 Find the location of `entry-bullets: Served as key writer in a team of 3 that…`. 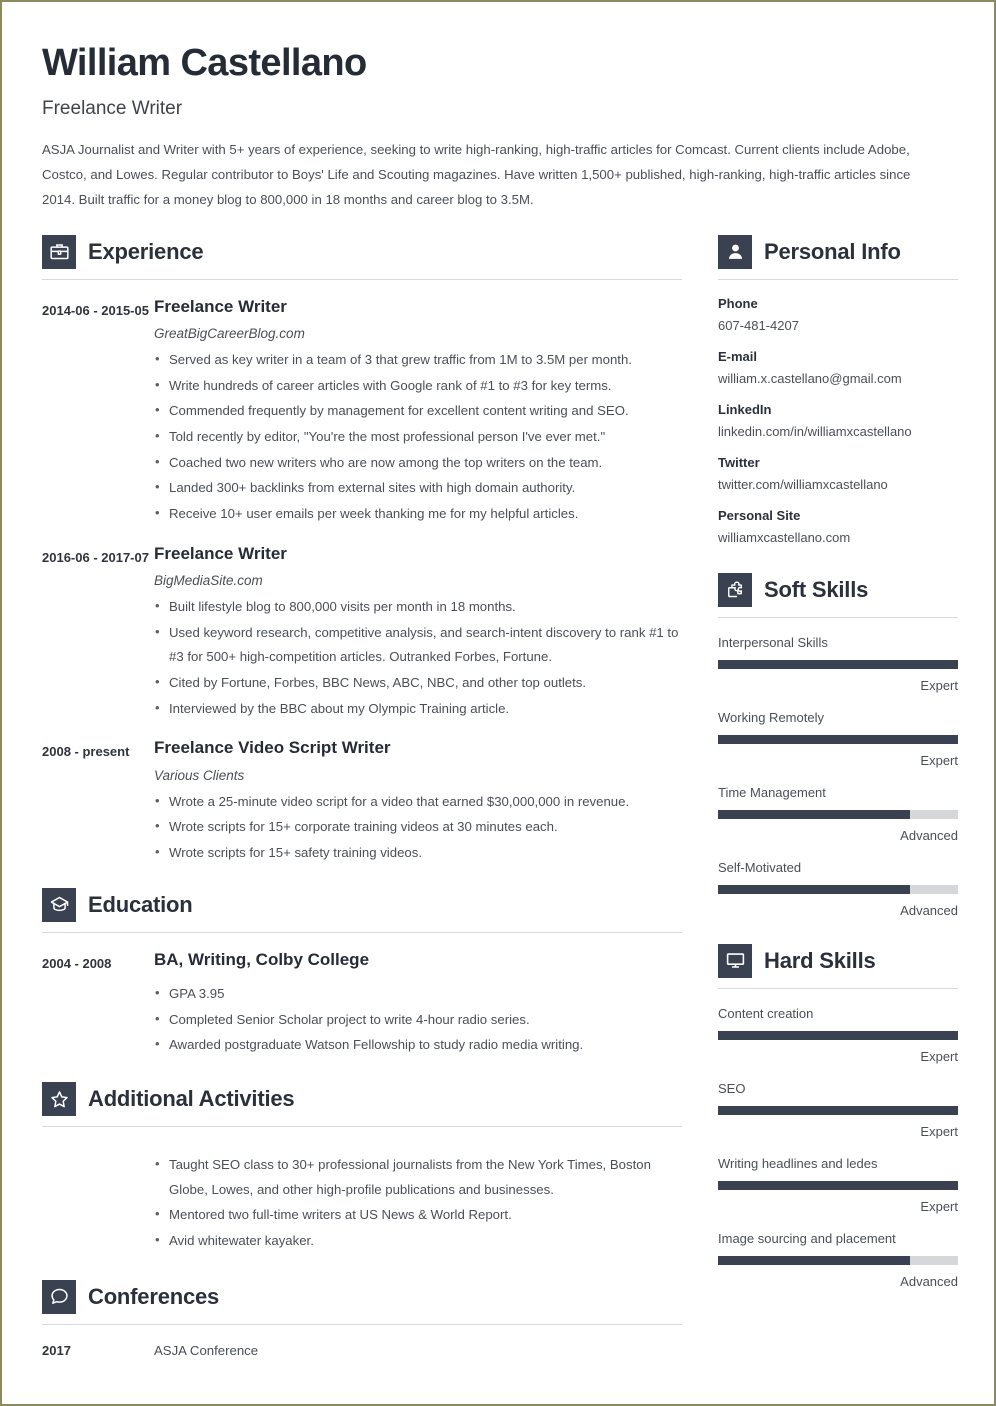

entry-bullets: Served as key writer in a team of 3 that… is located at coordinates (418, 437).